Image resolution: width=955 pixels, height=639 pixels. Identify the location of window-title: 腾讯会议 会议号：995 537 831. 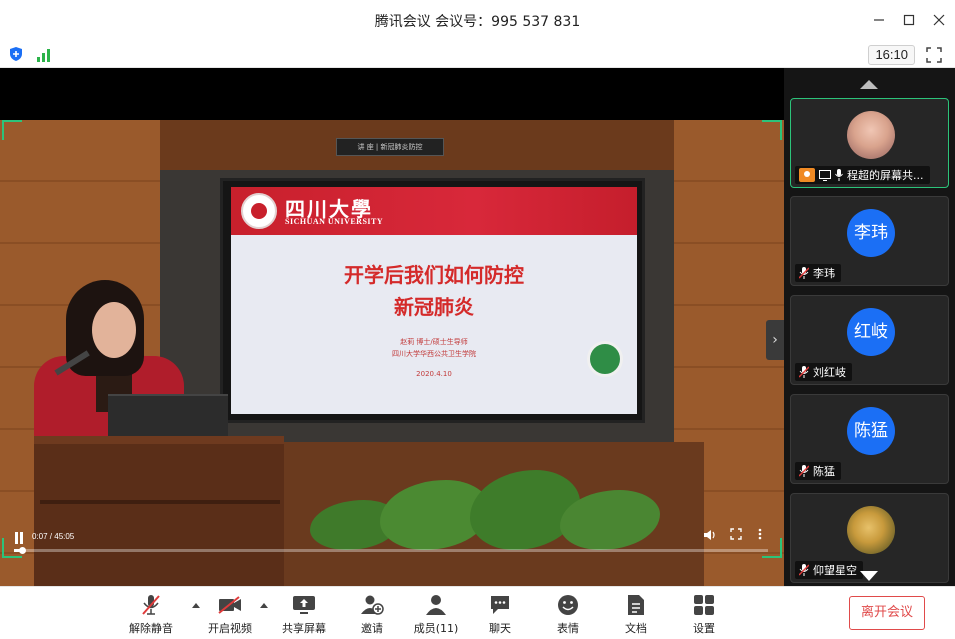
(477, 22).